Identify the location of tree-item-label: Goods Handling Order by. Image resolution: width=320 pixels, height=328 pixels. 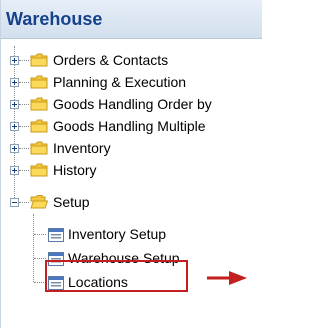
(132, 104).